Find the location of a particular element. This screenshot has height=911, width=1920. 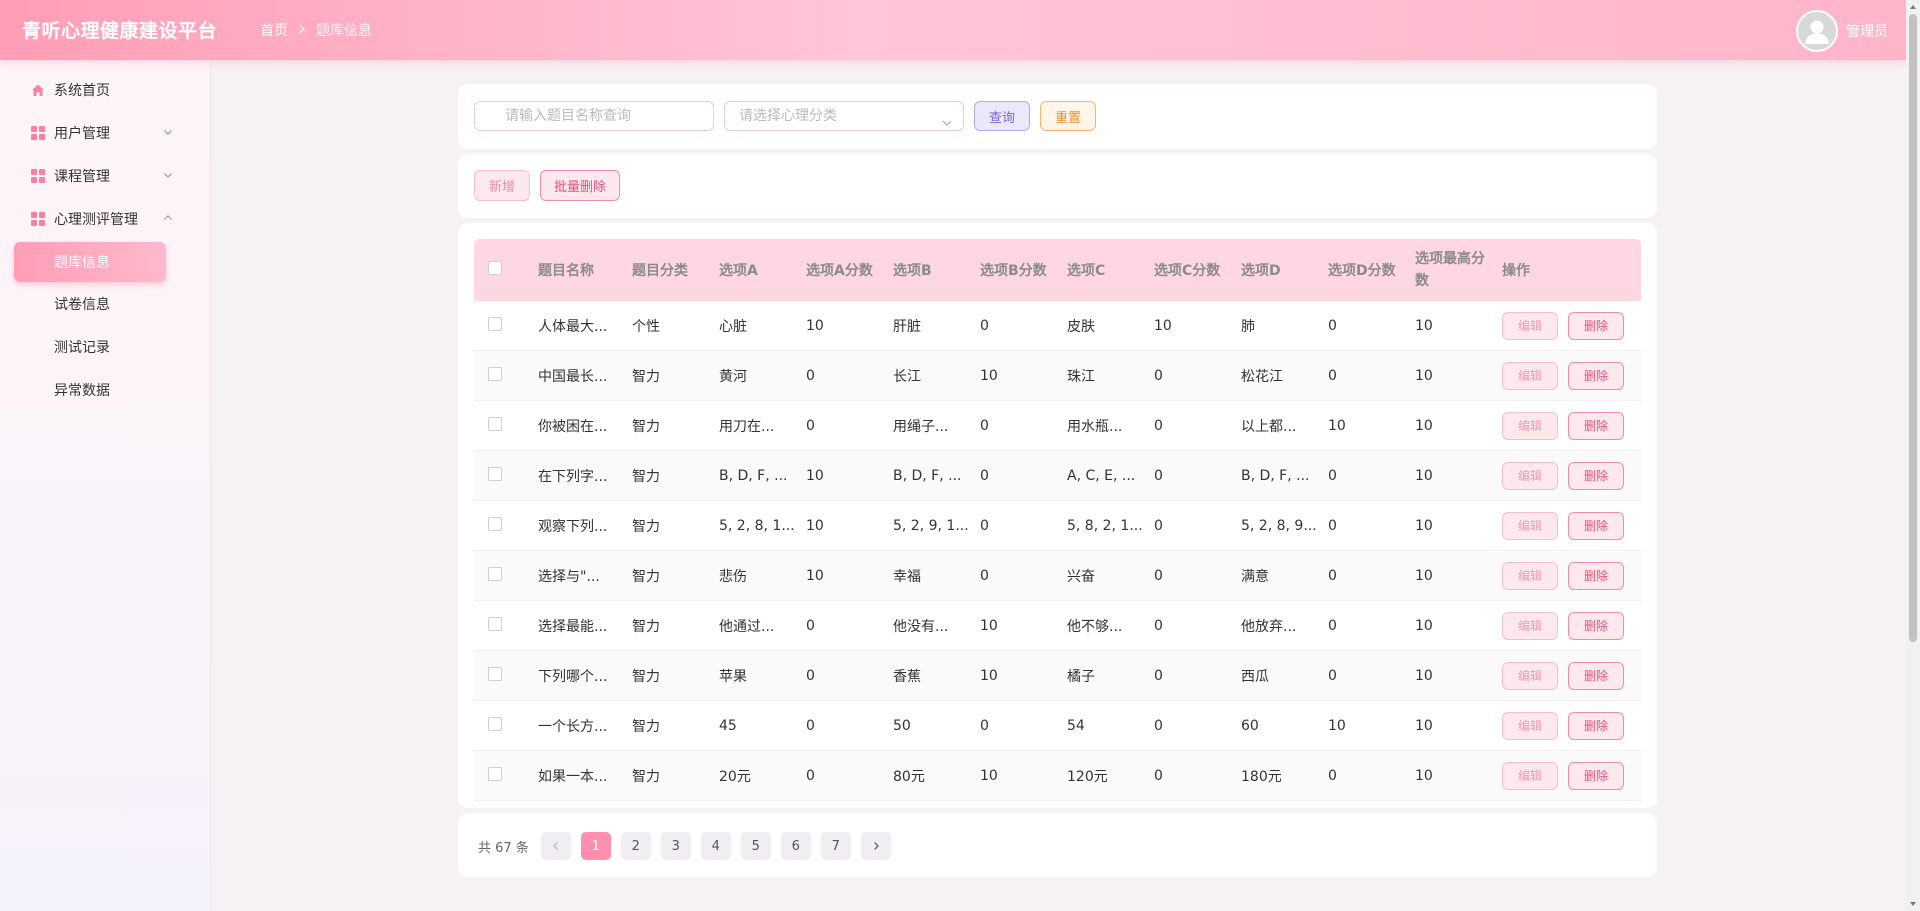

table-cell-c: 橘子 is located at coordinates (1081, 676).